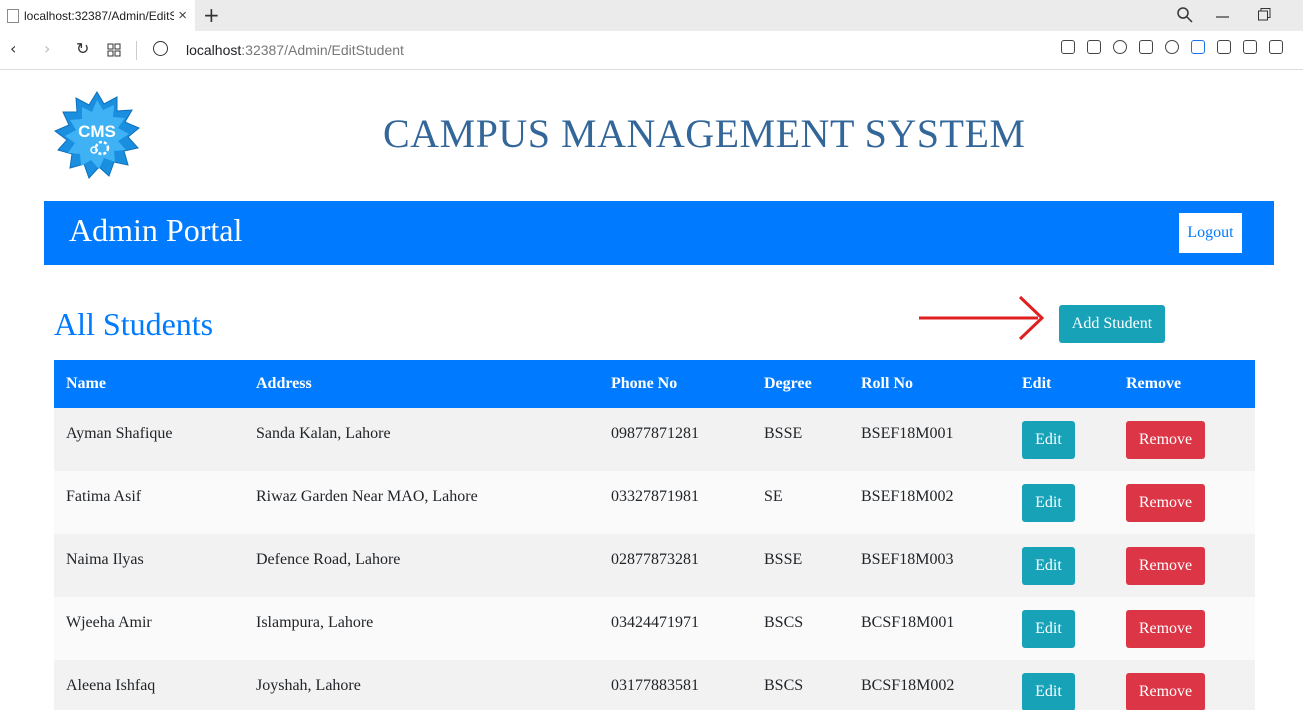 The image size is (1303, 710). I want to click on restore-icon, so click(1264, 14).